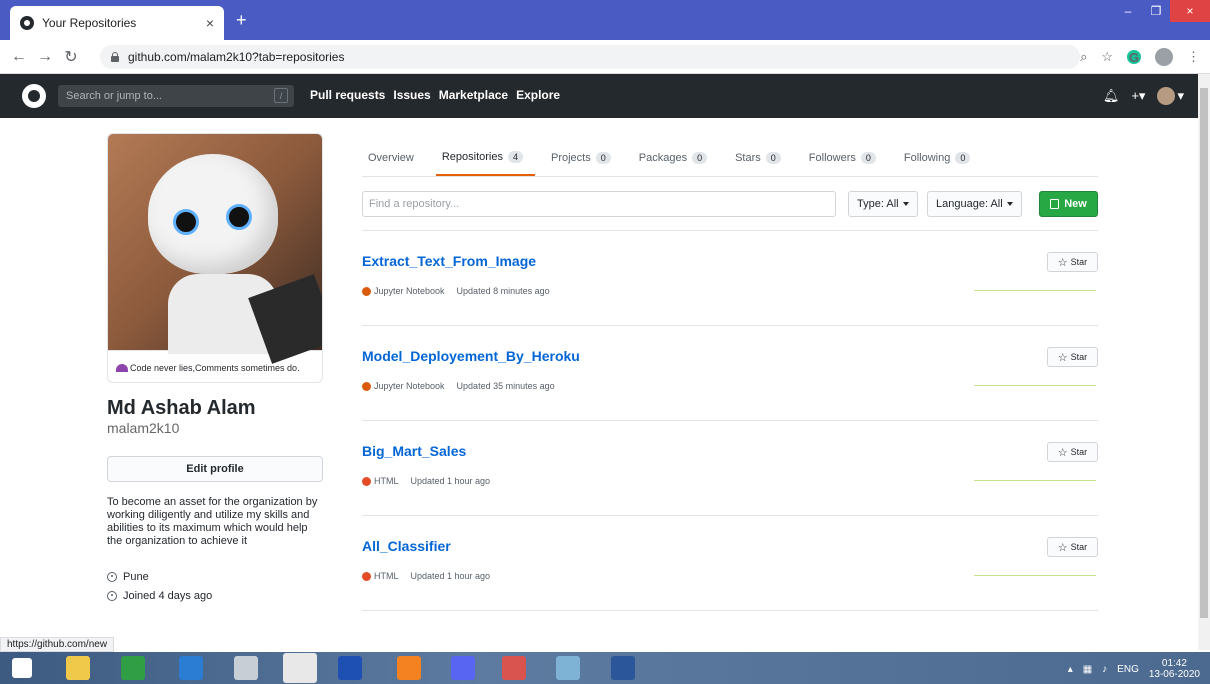 The width and height of the screenshot is (1210, 684). I want to click on repo-updated: Updated 1 hour ago, so click(450, 576).